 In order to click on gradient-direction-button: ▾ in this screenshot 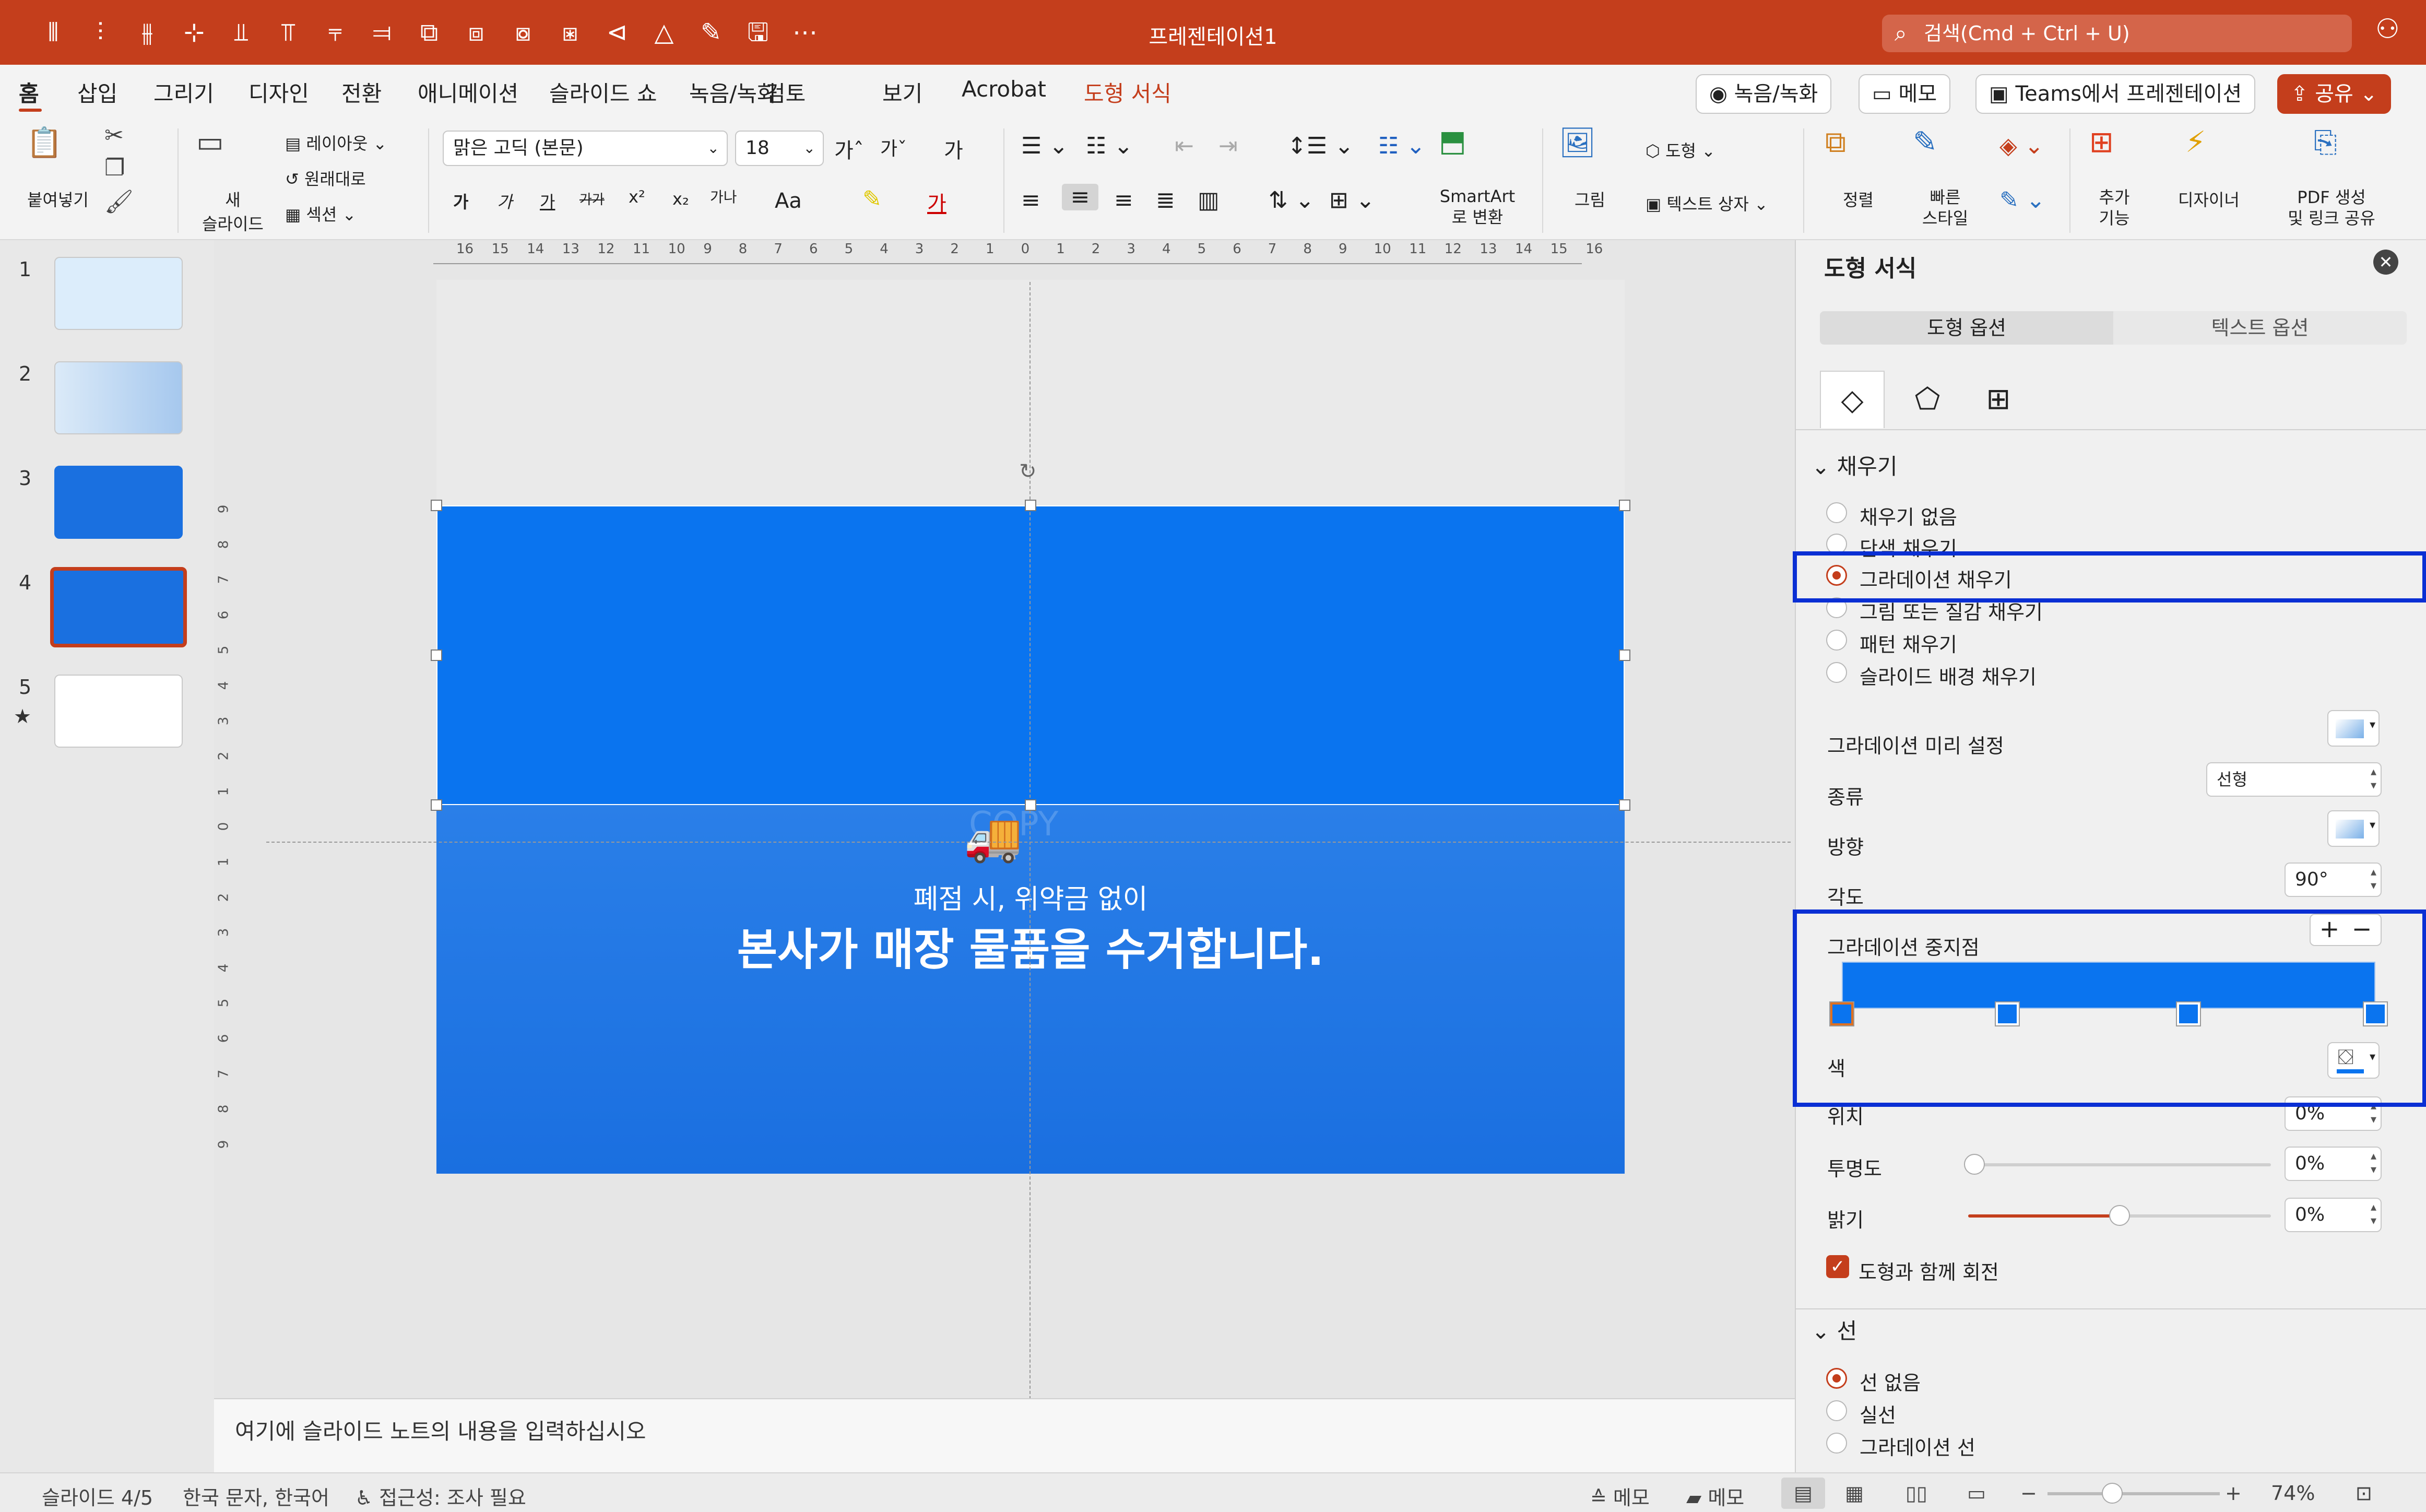, I will do `click(2353, 829)`.